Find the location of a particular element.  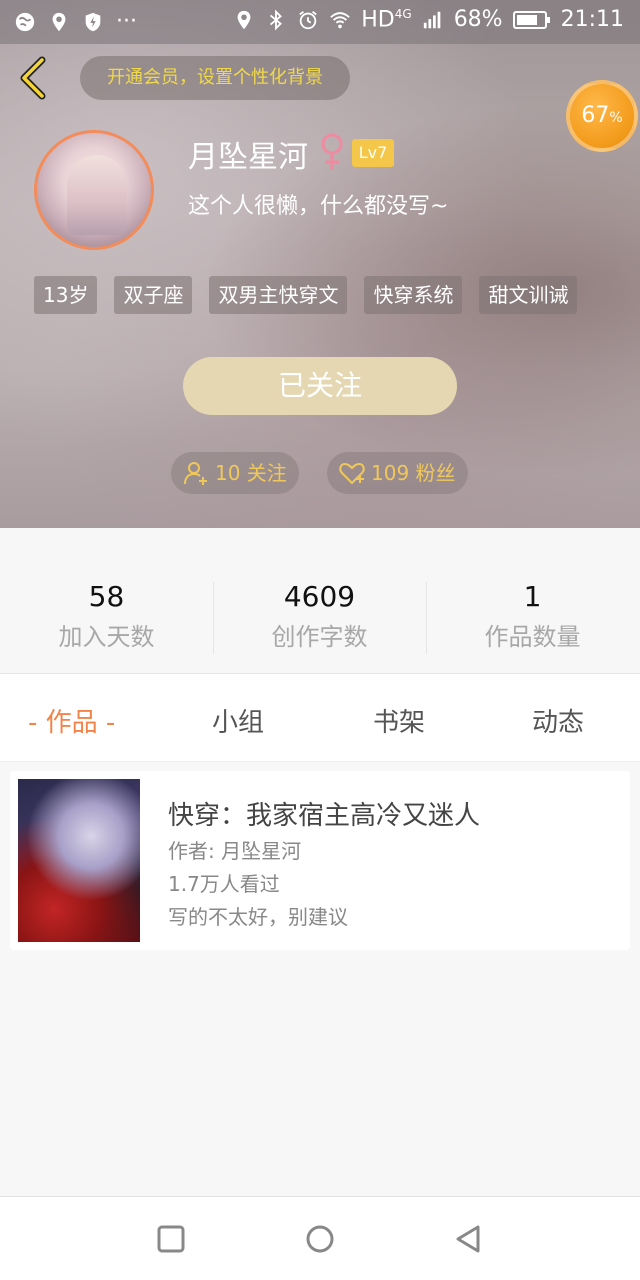

bluetooth-icon is located at coordinates (276, 20).